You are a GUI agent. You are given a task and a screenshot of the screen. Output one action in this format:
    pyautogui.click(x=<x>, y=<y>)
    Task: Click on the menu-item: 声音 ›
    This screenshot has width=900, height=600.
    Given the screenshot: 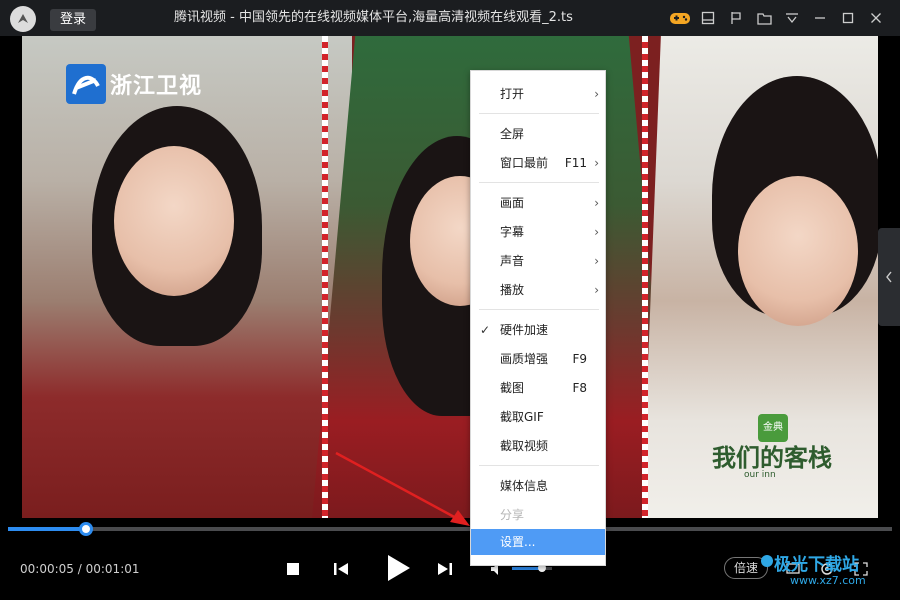 What is the action you would take?
    pyautogui.click(x=538, y=261)
    